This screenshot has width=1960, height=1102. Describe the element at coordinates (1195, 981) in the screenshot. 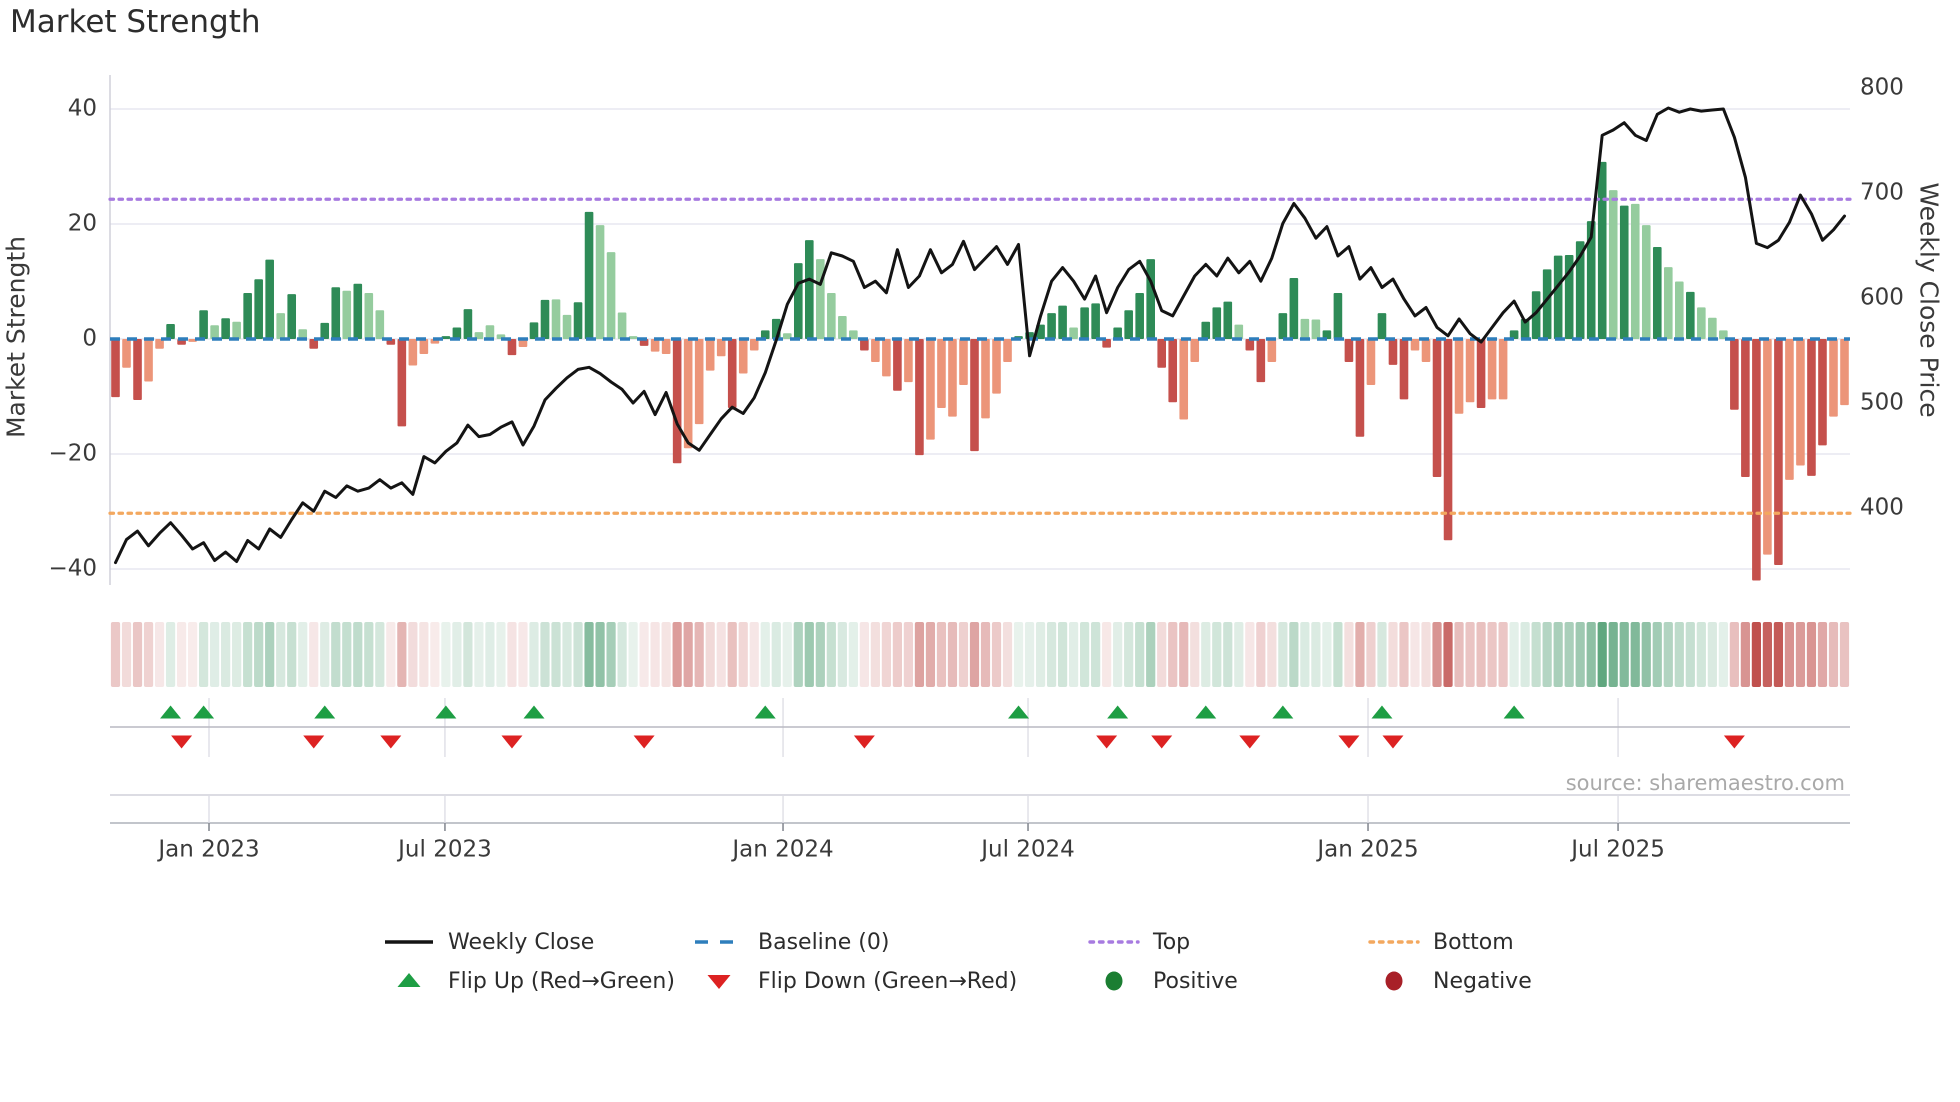

I see `legend-label-positive: Positive` at that location.